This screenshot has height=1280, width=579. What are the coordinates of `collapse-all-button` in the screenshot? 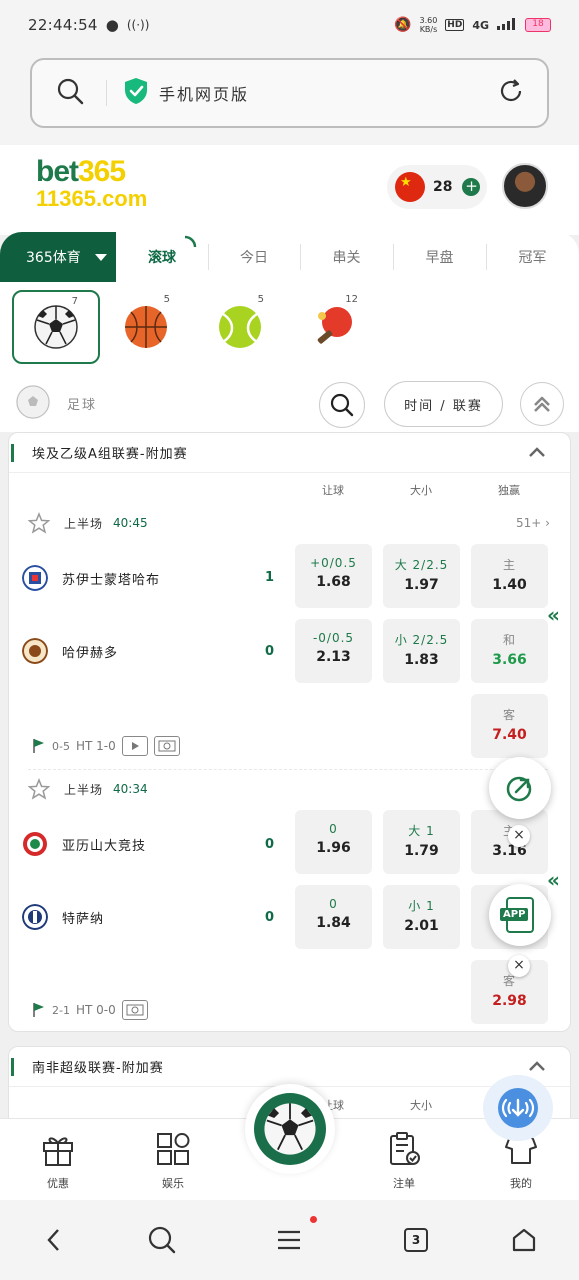 It's located at (542, 404).